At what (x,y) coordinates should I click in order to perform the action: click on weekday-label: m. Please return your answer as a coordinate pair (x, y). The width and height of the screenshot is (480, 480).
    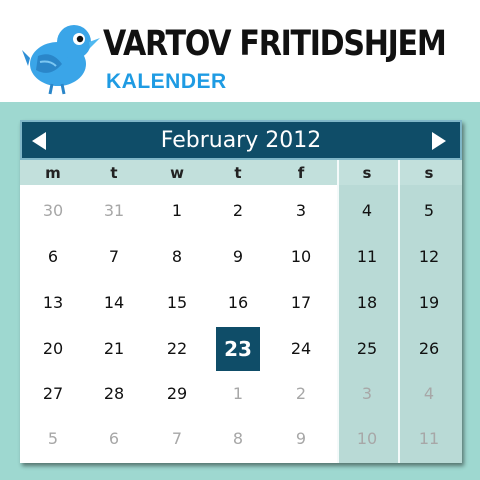
    Looking at the image, I should click on (53, 173).